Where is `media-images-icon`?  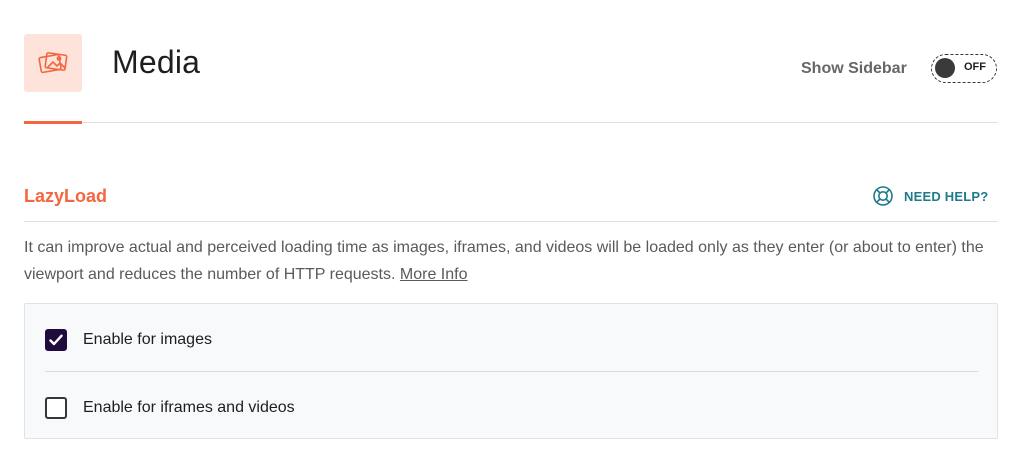 media-images-icon is located at coordinates (53, 63).